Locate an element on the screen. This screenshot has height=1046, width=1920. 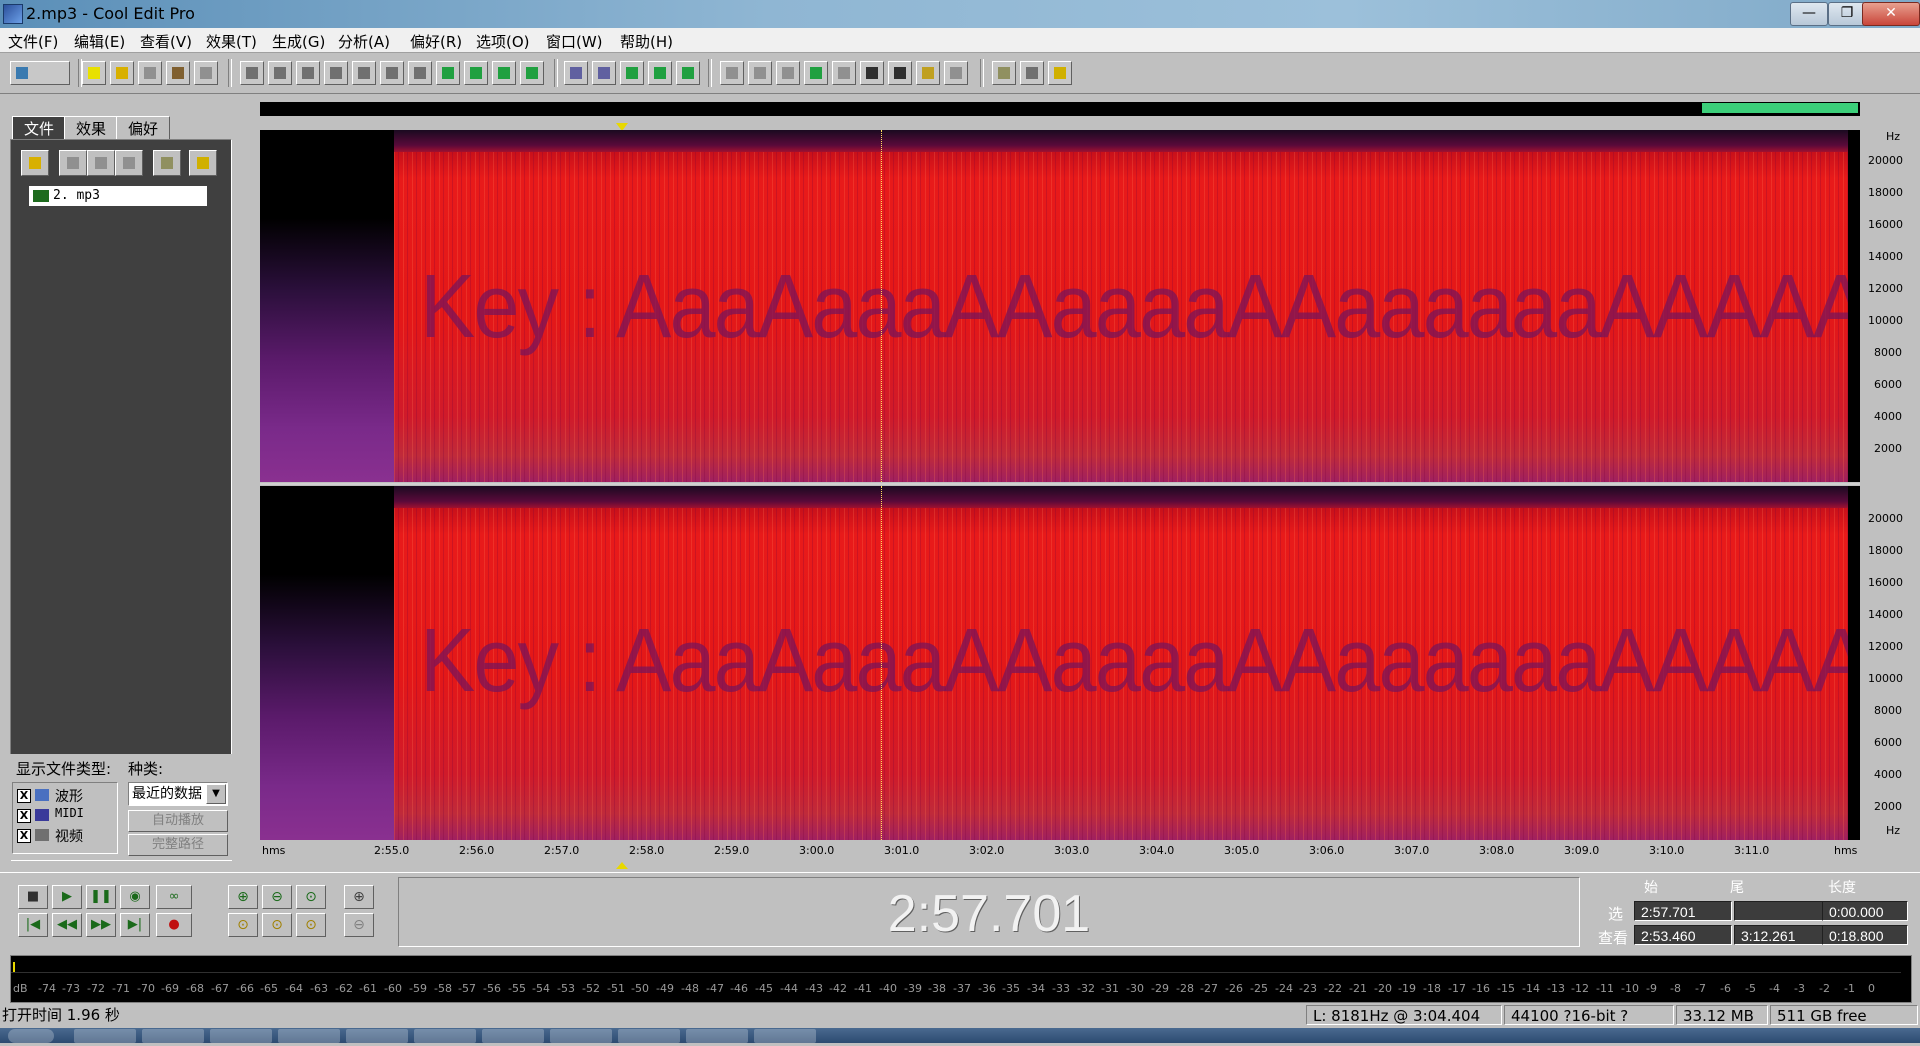
repeat-icon is located at coordinates (308, 73).